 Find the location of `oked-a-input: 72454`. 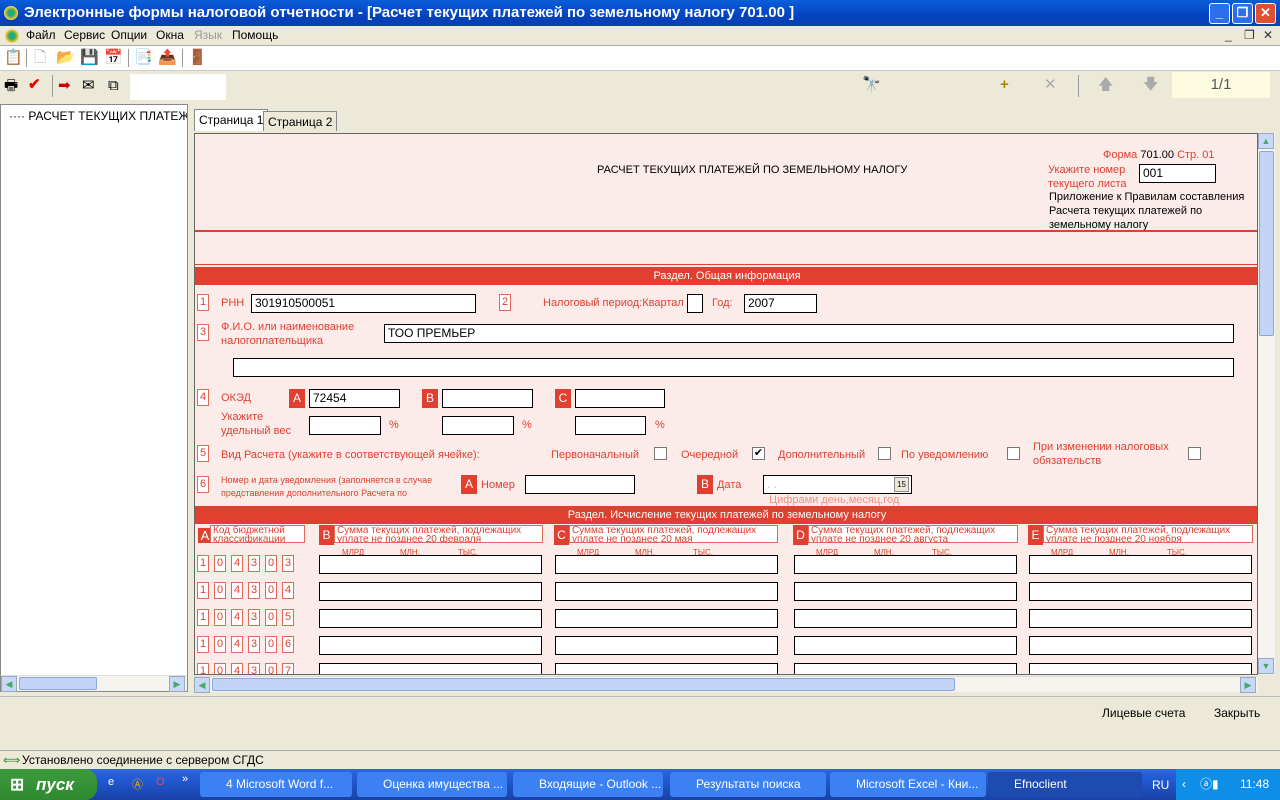

oked-a-input: 72454 is located at coordinates (354, 398).